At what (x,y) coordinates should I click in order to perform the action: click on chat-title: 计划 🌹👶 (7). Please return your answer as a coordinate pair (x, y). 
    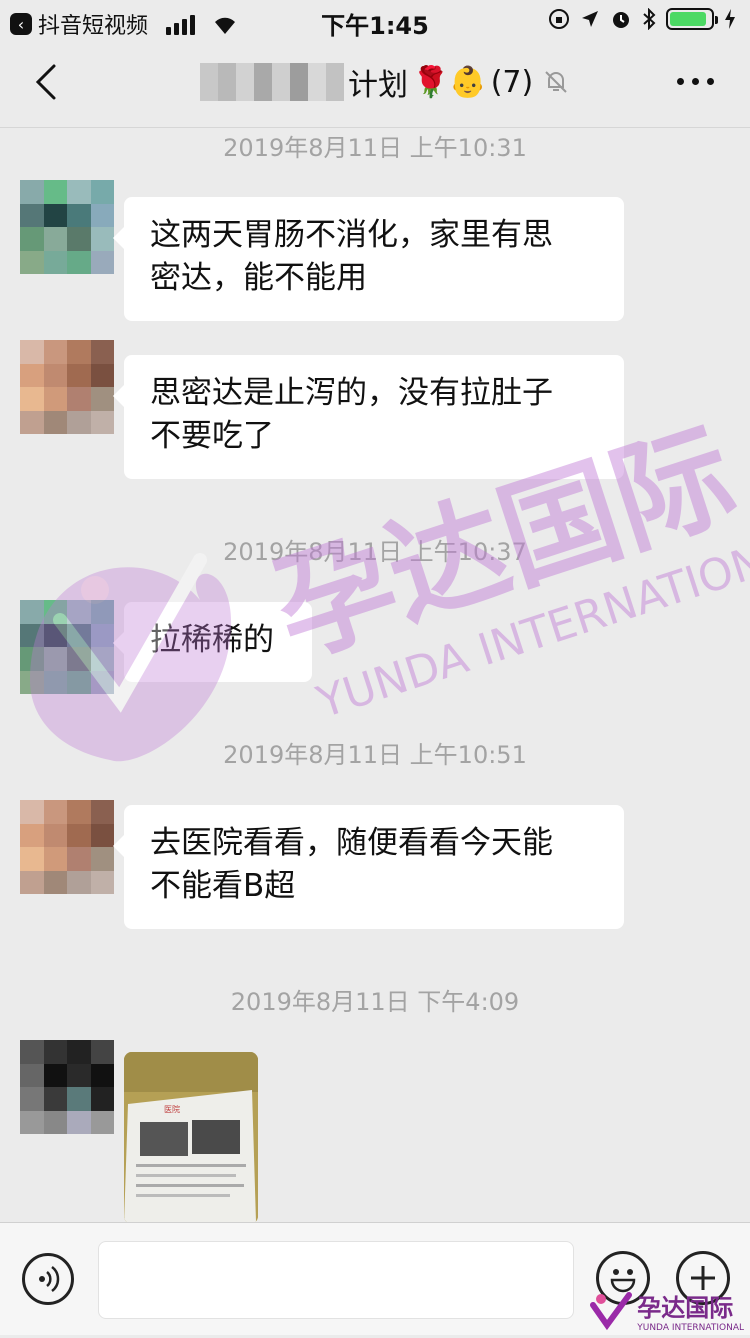
    Looking at the image, I should click on (384, 82).